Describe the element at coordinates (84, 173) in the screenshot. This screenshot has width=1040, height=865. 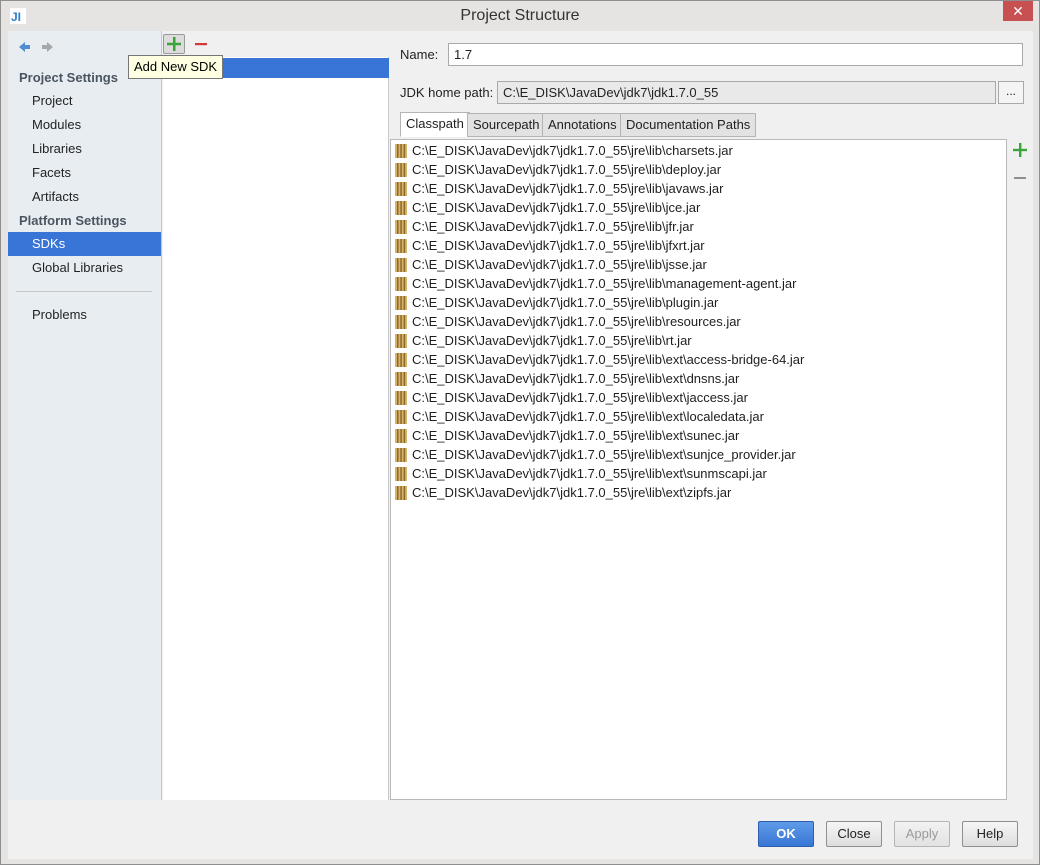
I see `nav-item-facets: Facets` at that location.